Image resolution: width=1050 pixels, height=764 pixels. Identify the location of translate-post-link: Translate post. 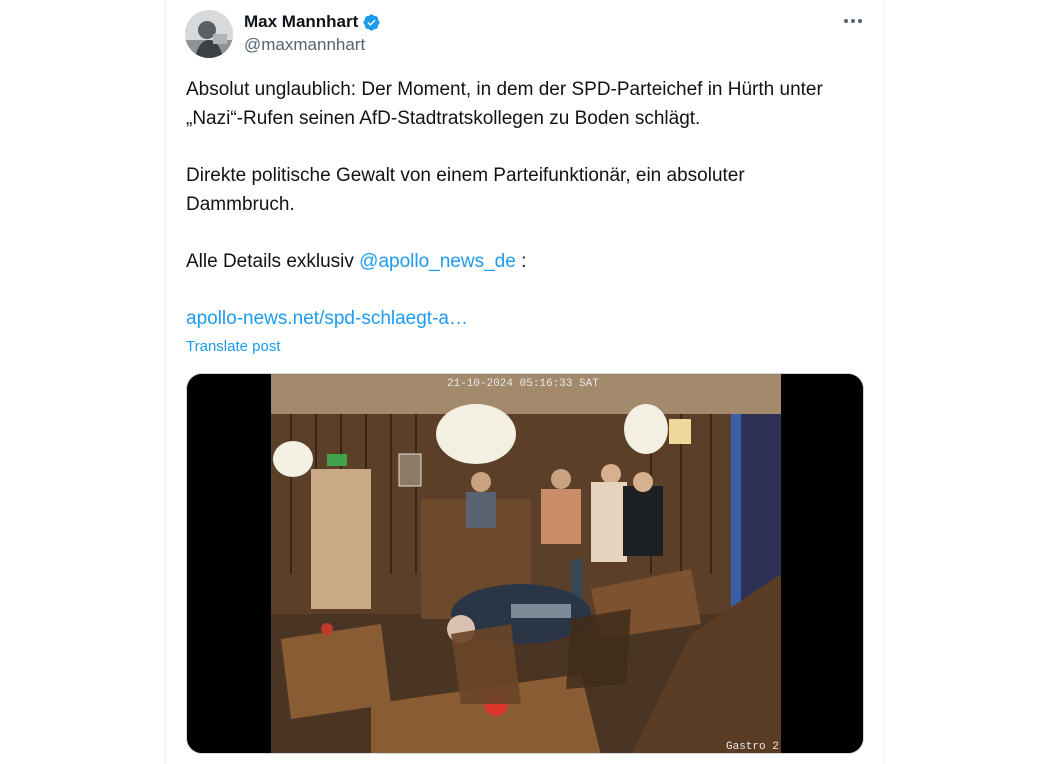
(233, 346).